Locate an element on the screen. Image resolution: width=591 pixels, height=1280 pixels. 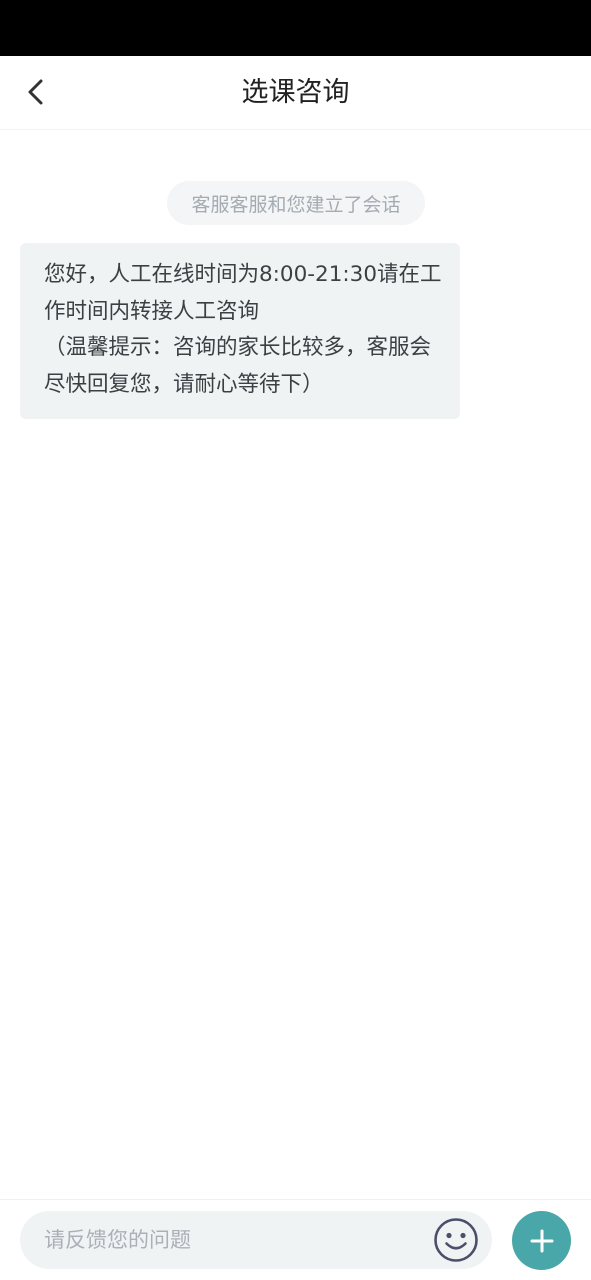
smiley-face-icon is located at coordinates (456, 1240).